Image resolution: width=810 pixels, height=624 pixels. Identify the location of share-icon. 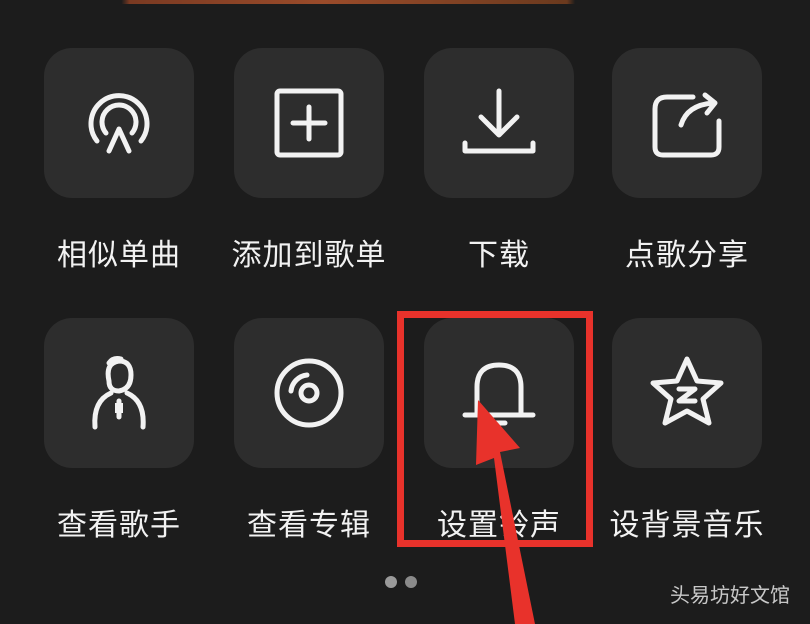
(687, 125).